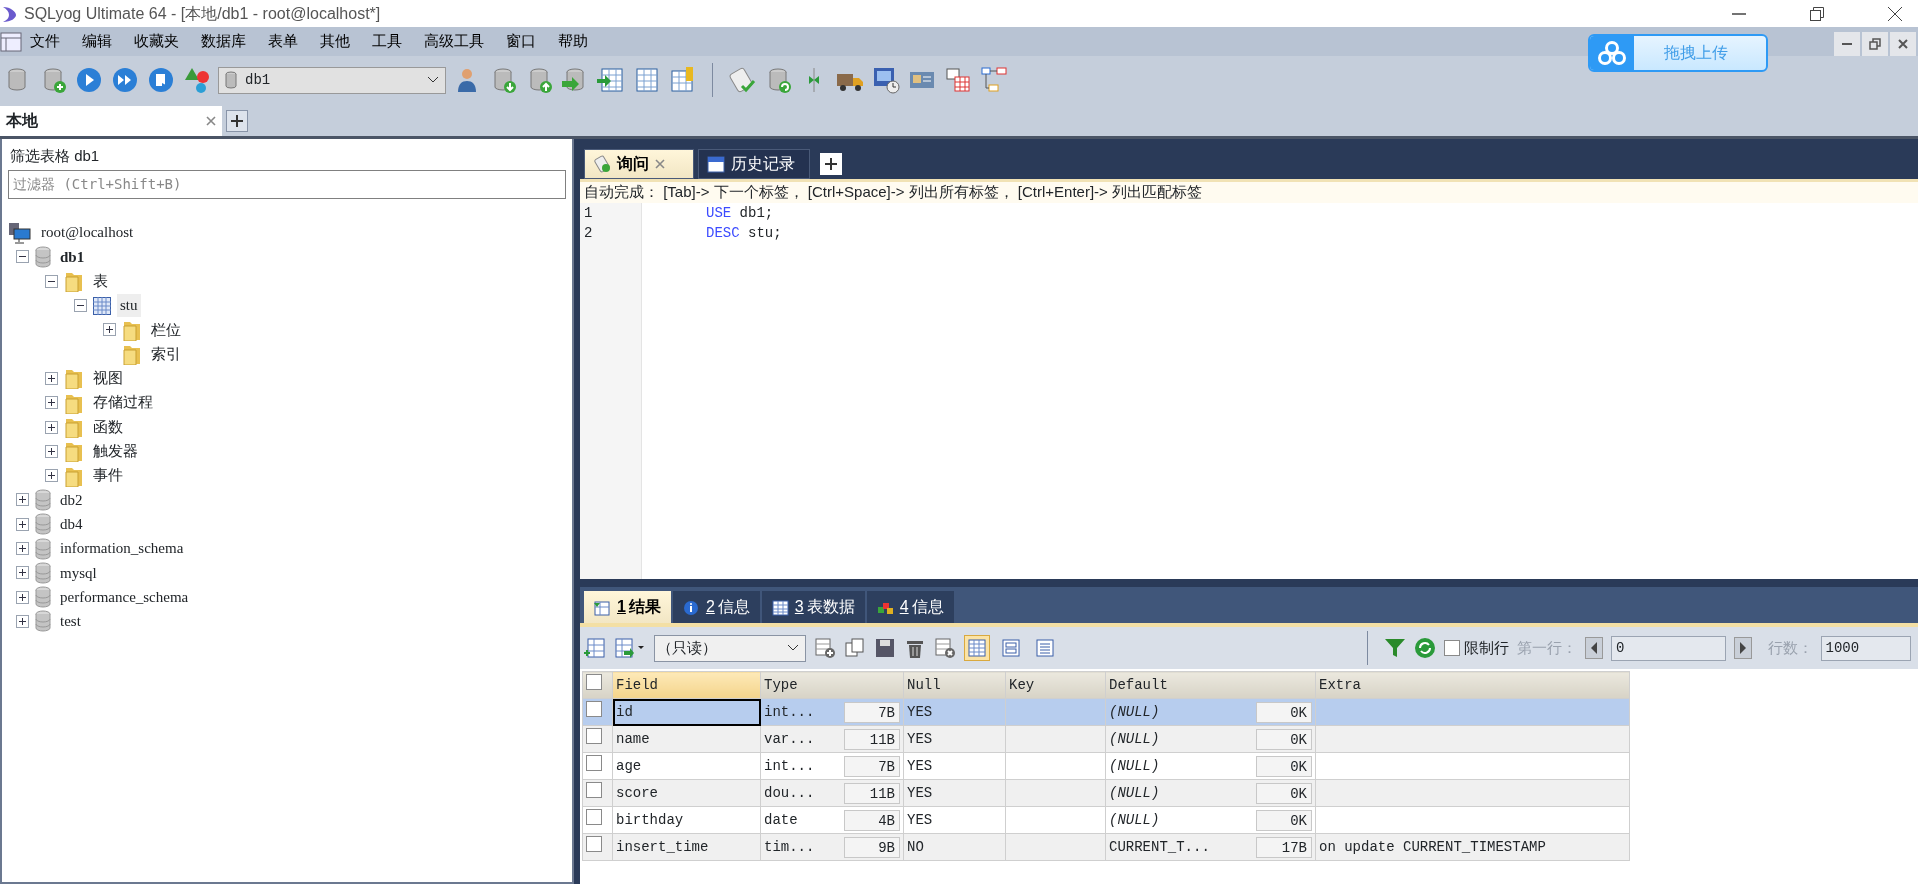 The width and height of the screenshot is (1918, 884). I want to click on tree-item: 表, so click(100, 281).